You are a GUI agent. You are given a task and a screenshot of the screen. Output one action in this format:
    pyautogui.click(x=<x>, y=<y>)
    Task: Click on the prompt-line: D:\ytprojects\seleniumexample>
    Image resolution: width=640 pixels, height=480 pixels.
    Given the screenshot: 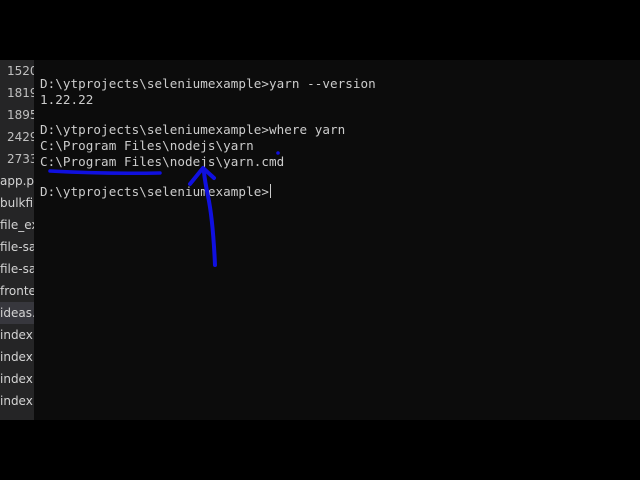 What is the action you would take?
    pyautogui.click(x=155, y=192)
    